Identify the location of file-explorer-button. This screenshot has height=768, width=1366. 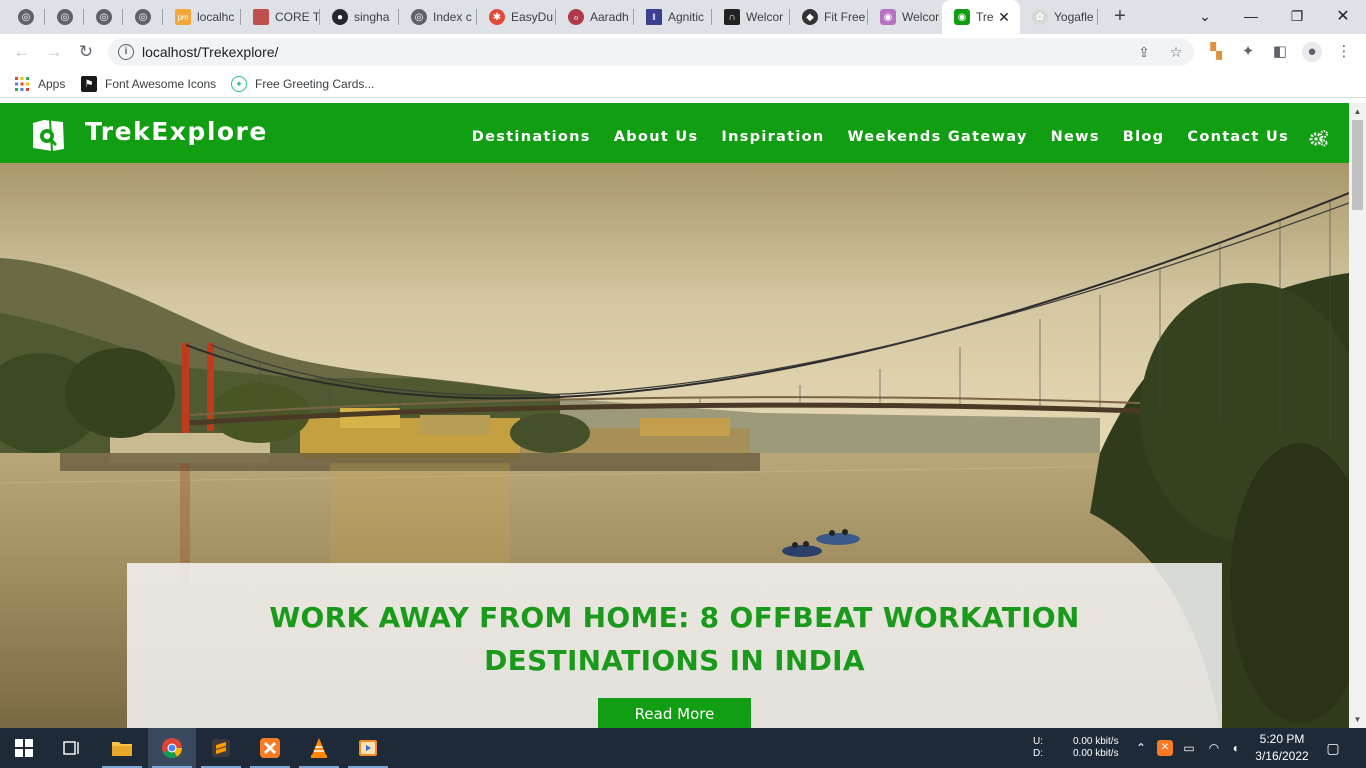
(122, 748).